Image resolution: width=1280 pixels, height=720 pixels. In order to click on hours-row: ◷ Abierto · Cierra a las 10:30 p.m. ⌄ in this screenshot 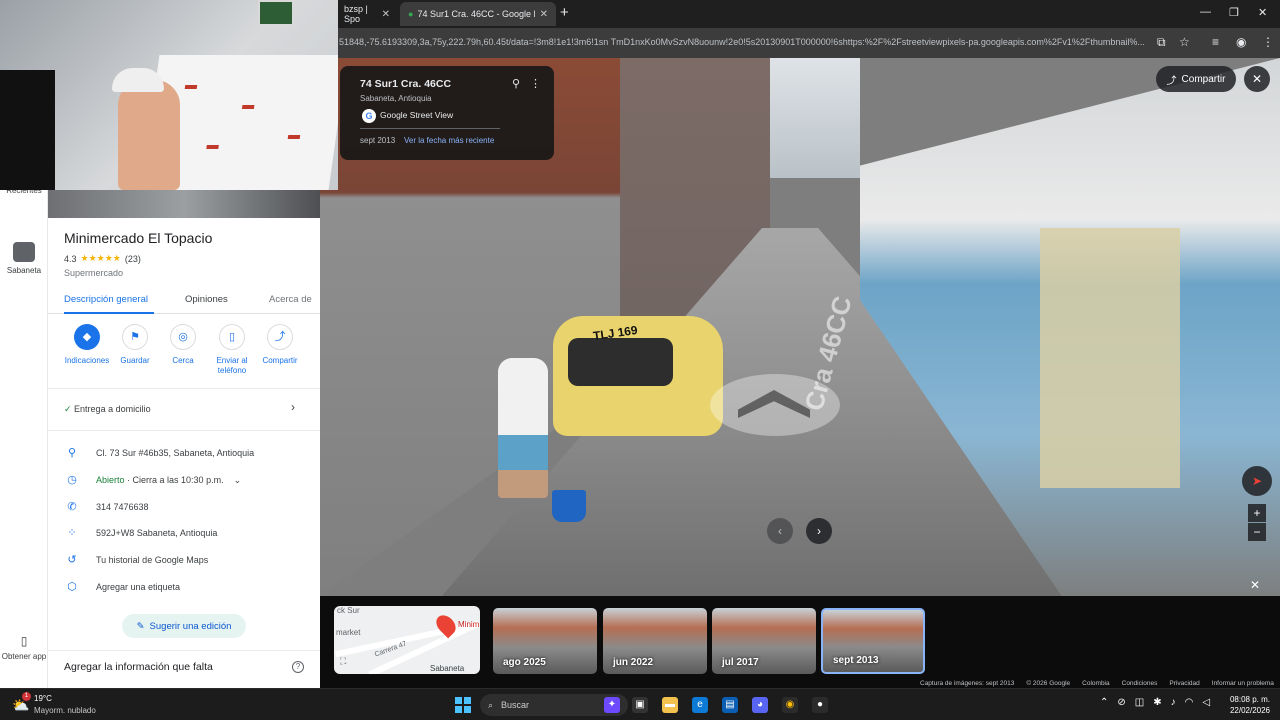, I will do `click(184, 481)`.